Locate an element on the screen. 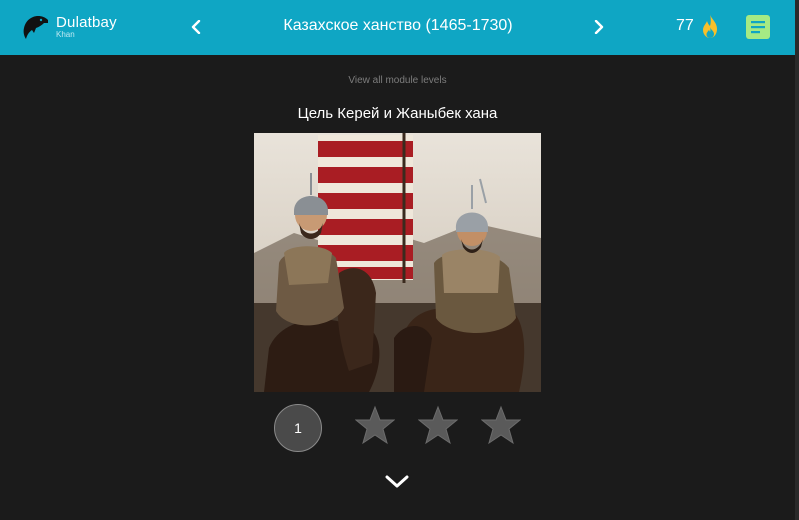  view-all-levels-link: View all module levels is located at coordinates (397, 80).